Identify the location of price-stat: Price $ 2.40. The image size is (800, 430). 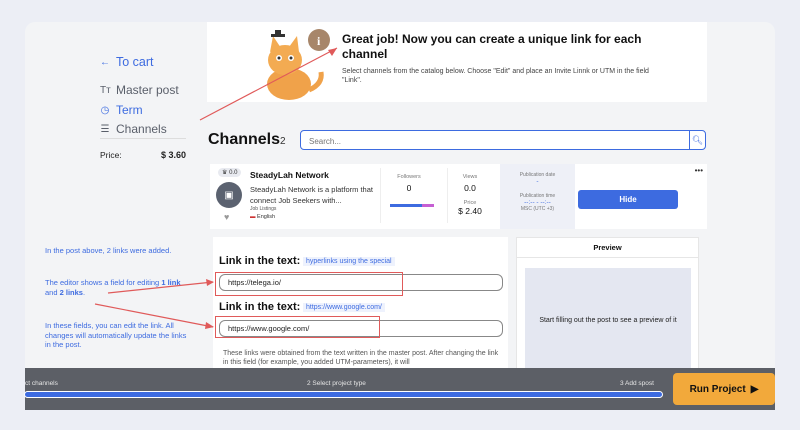
(470, 208).